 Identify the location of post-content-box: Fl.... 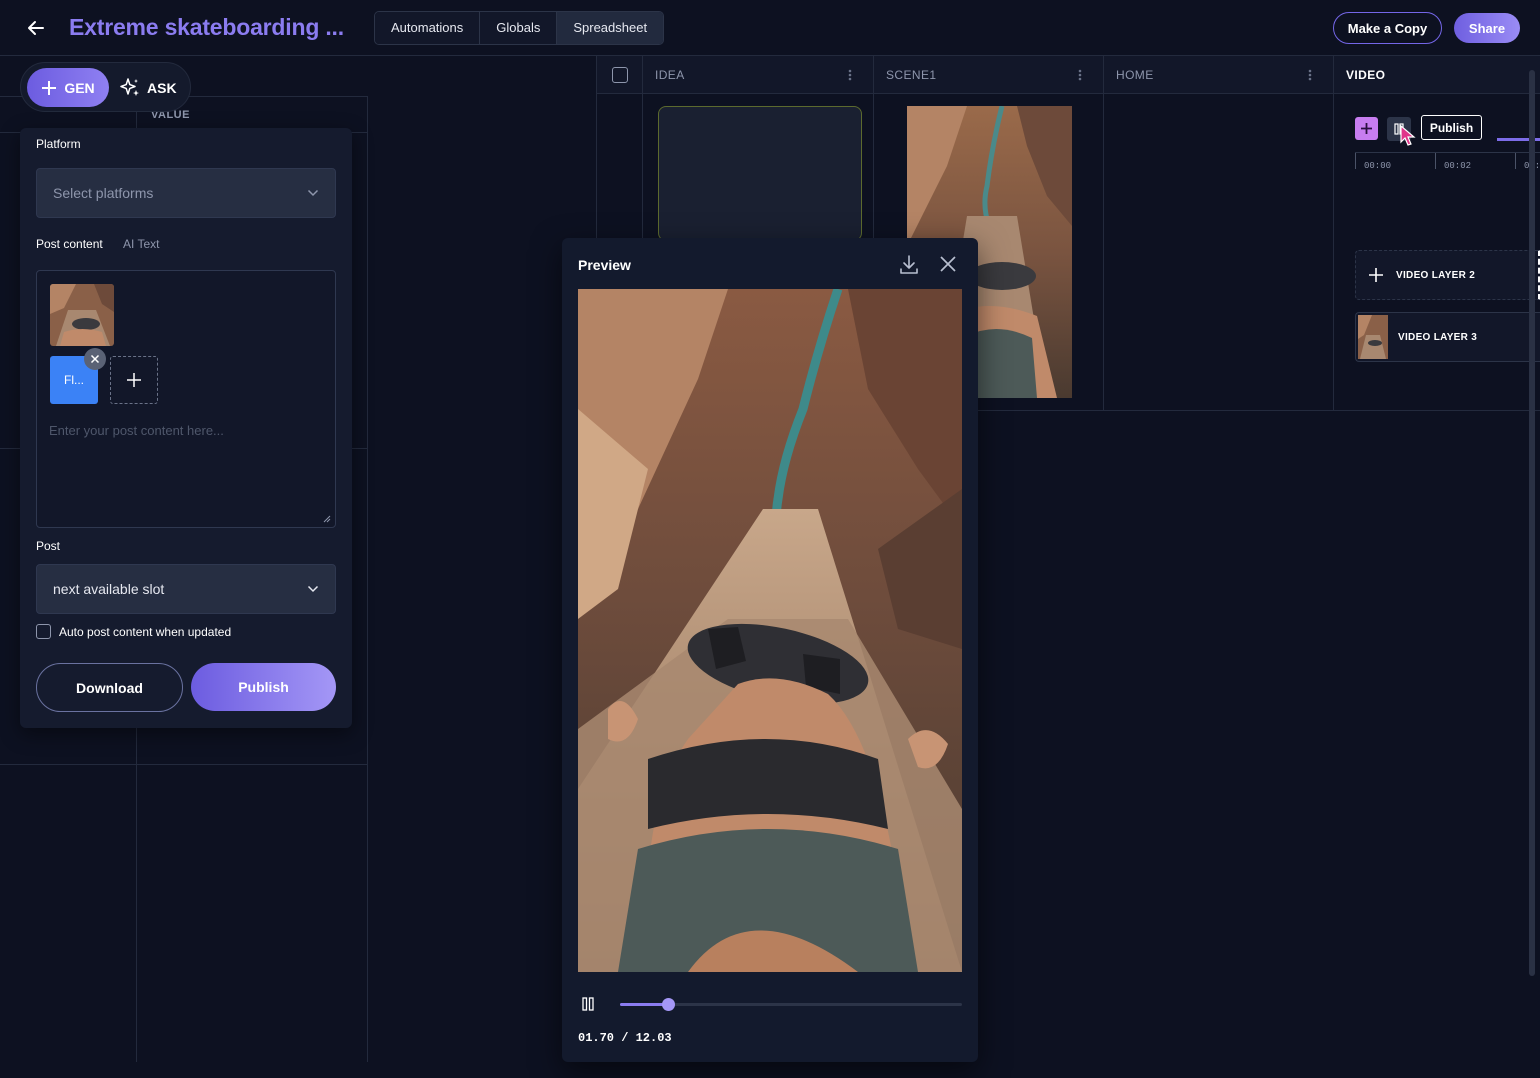
(186, 399).